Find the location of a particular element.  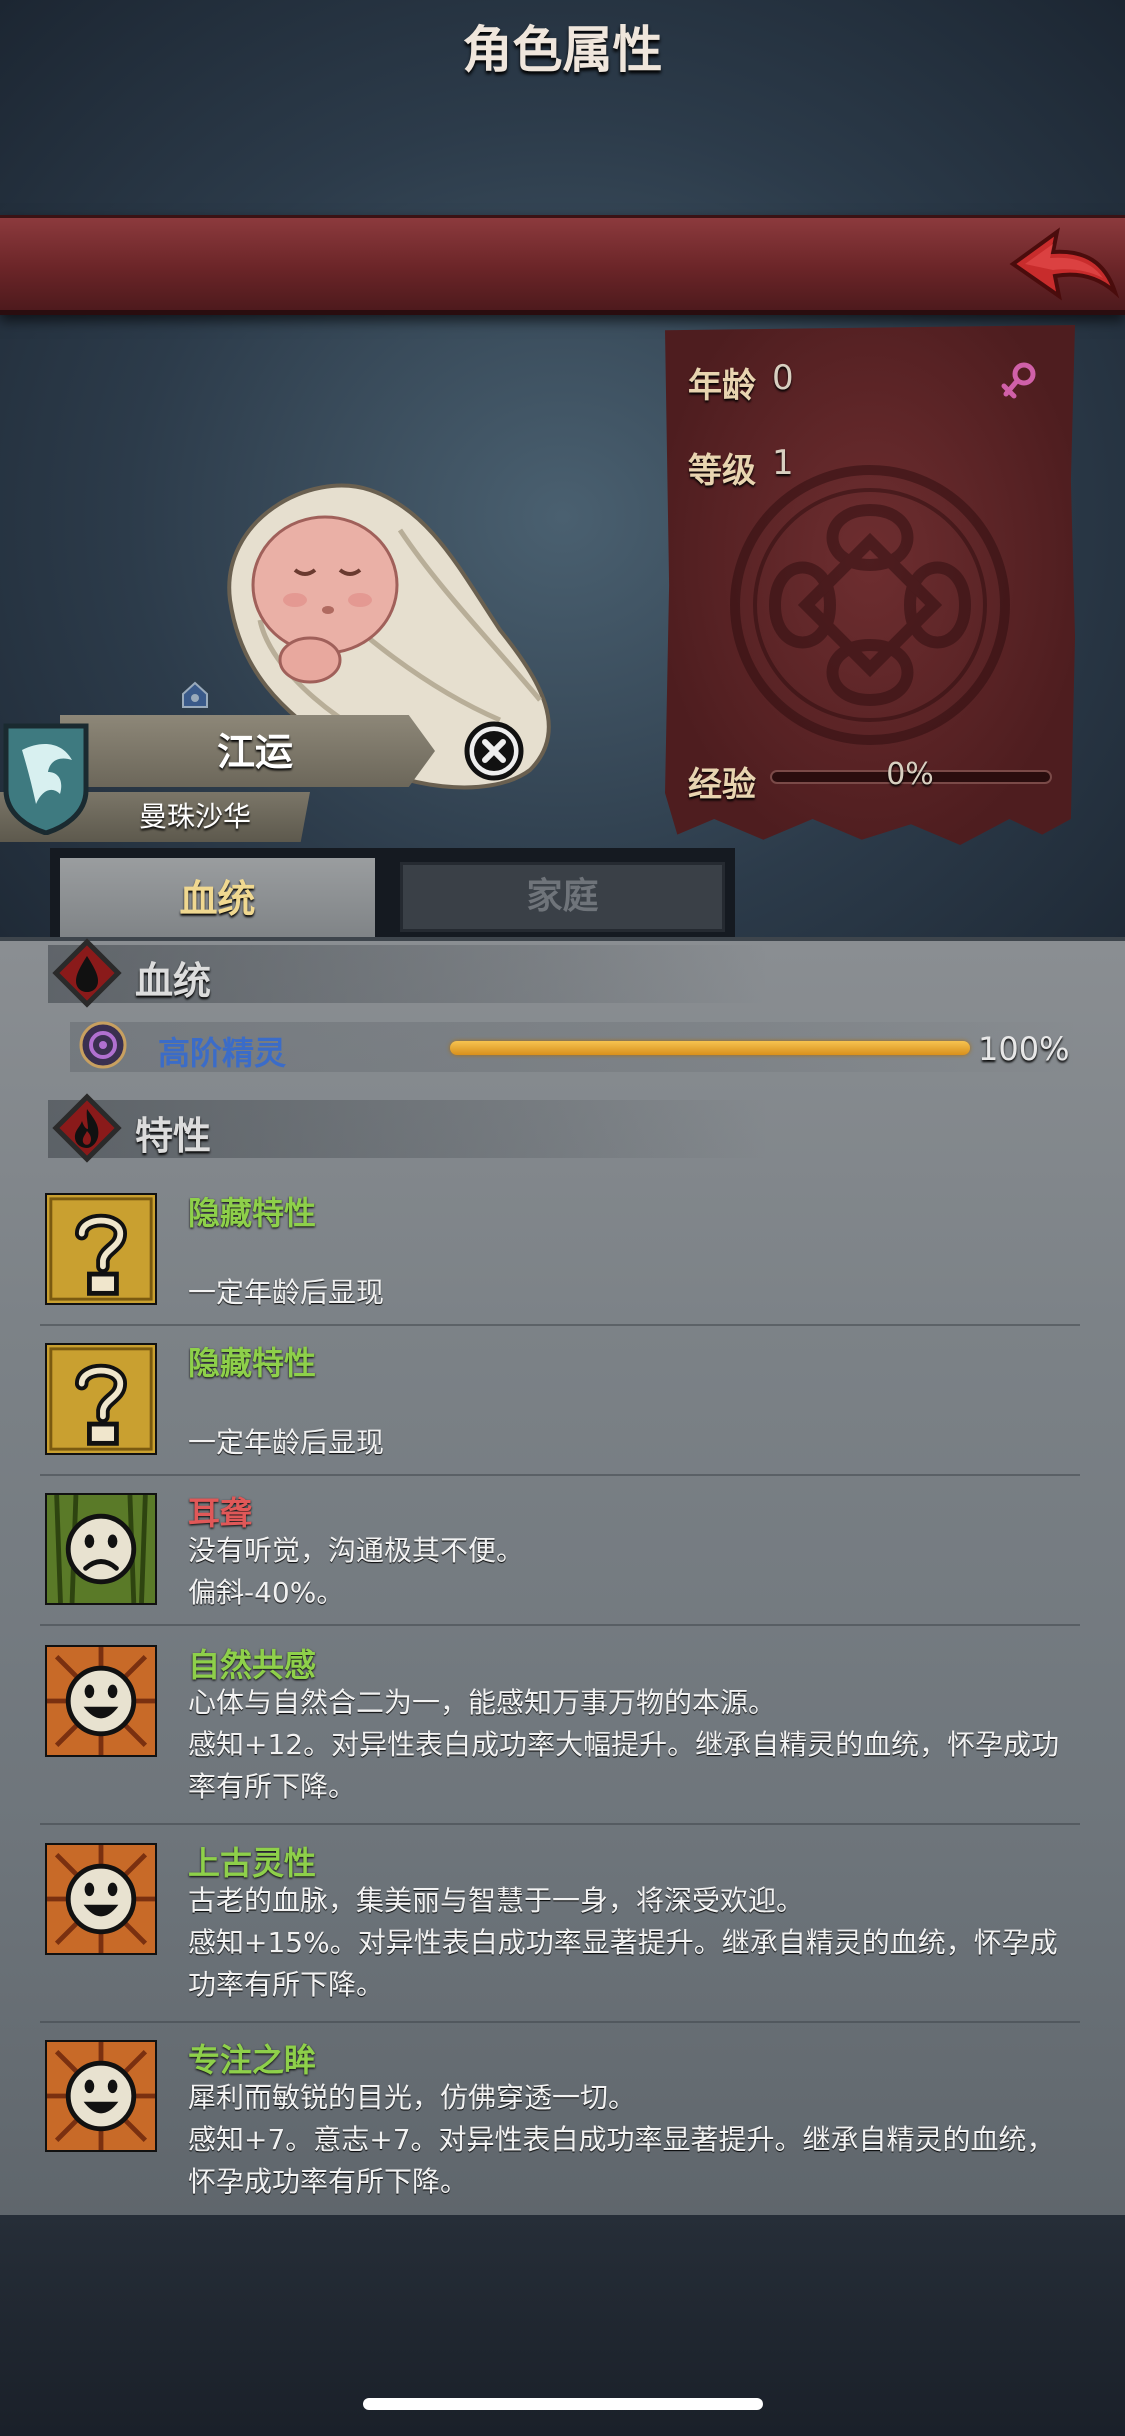

traits-section-title: 特性 is located at coordinates (173, 1136).